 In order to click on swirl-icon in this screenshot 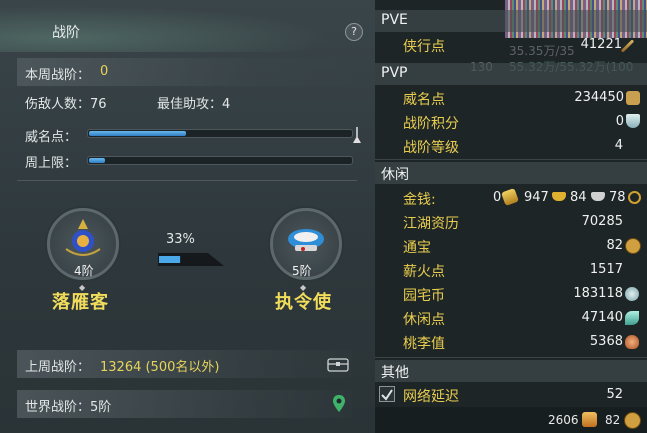, I will do `click(632, 294)`.